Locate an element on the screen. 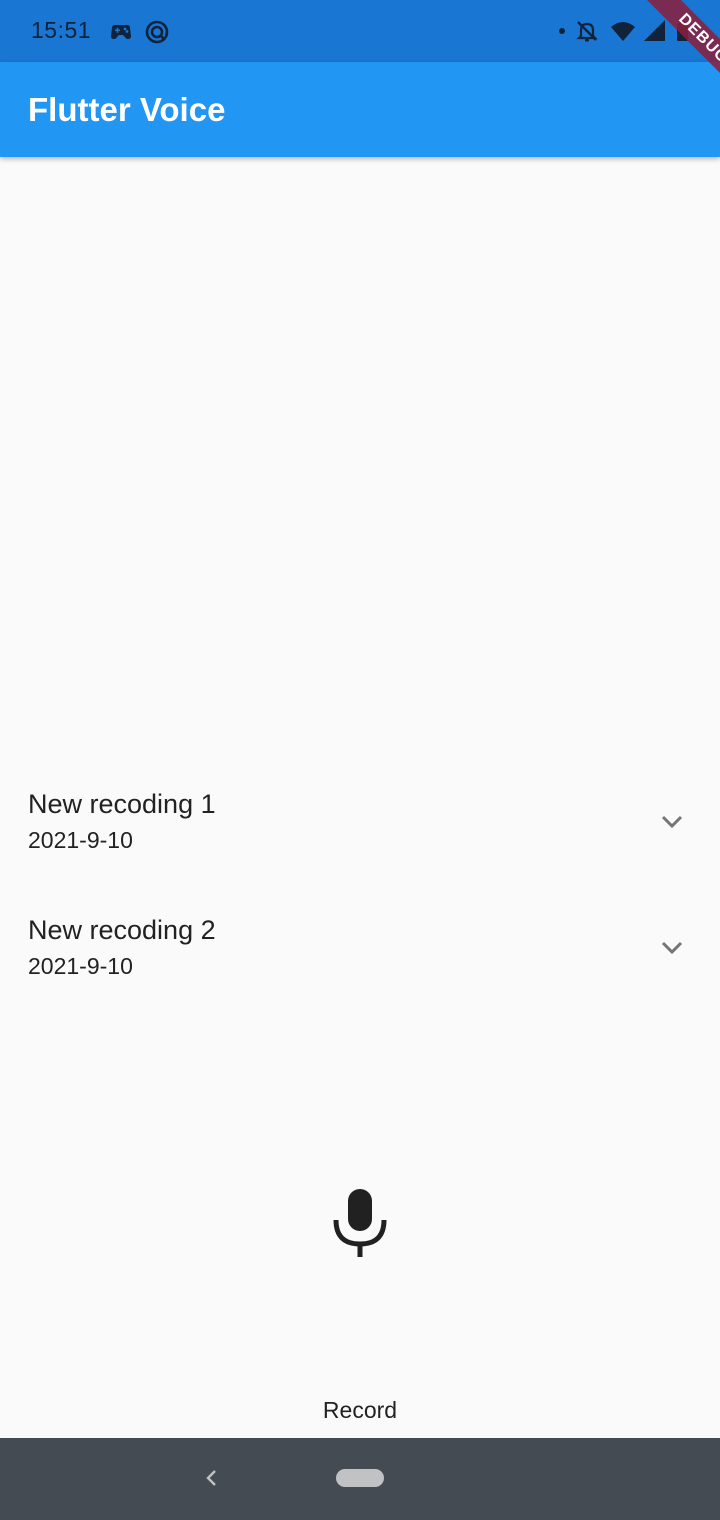 This screenshot has height=1520, width=720. signal-icon is located at coordinates (655, 31).